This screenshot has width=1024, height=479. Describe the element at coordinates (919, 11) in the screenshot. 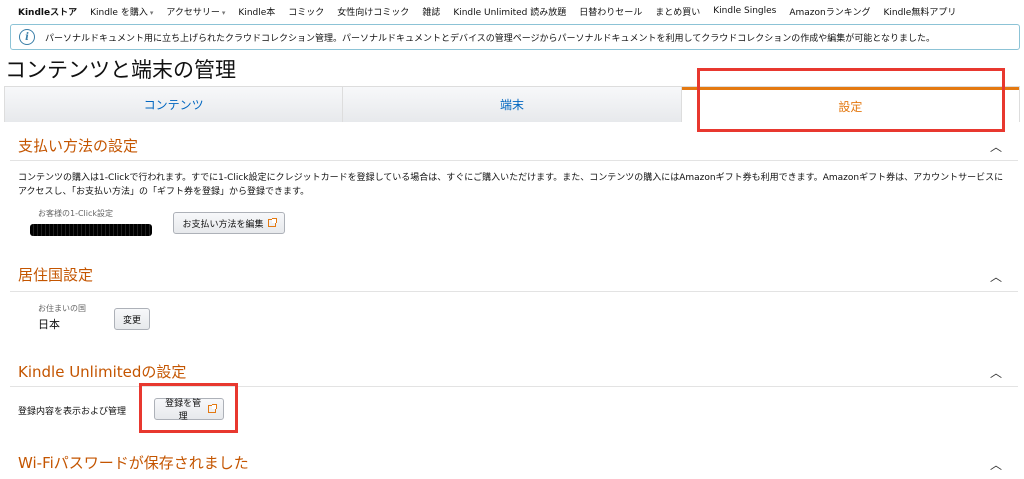

I see `nav-free-app: Kindle無料アプリ` at that location.